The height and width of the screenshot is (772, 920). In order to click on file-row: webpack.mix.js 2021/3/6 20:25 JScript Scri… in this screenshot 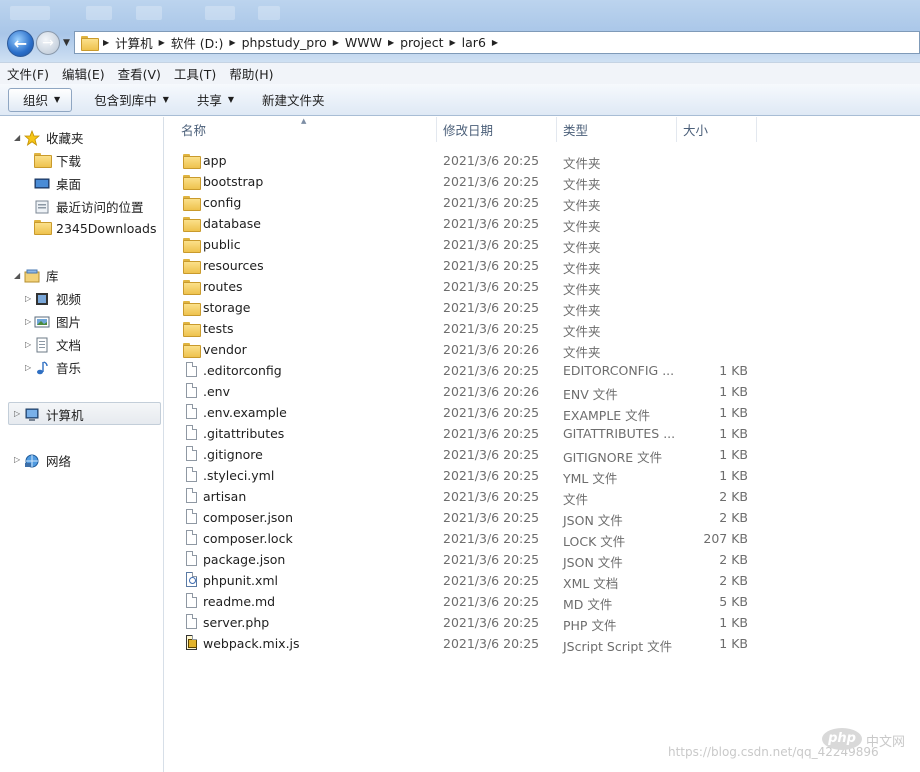, I will do `click(542, 643)`.